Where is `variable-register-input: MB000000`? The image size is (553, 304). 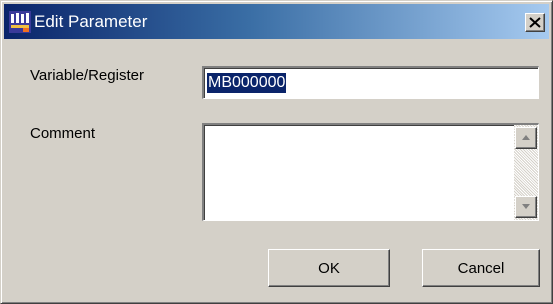
variable-register-input: MB000000 is located at coordinates (370, 82).